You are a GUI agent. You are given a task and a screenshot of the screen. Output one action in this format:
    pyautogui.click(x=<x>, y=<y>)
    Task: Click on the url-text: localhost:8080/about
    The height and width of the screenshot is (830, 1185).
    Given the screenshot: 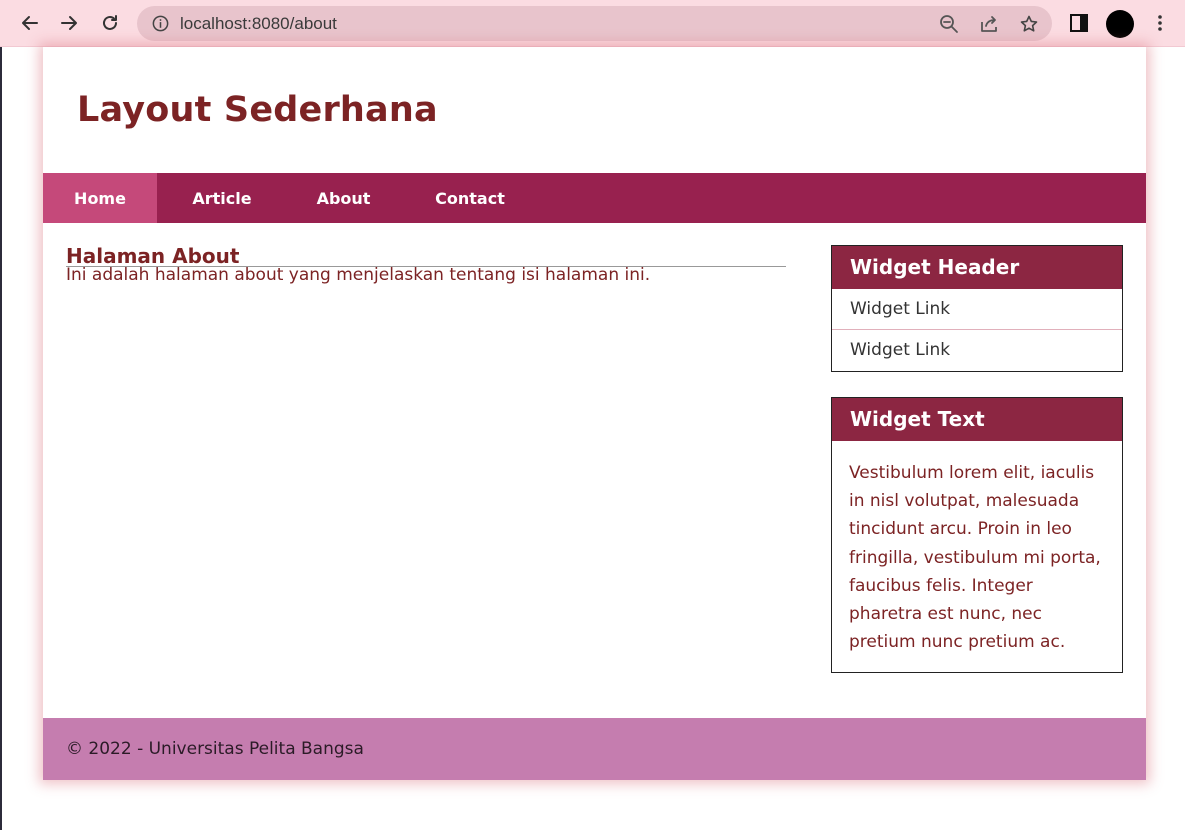 What is the action you would take?
    pyautogui.click(x=258, y=24)
    